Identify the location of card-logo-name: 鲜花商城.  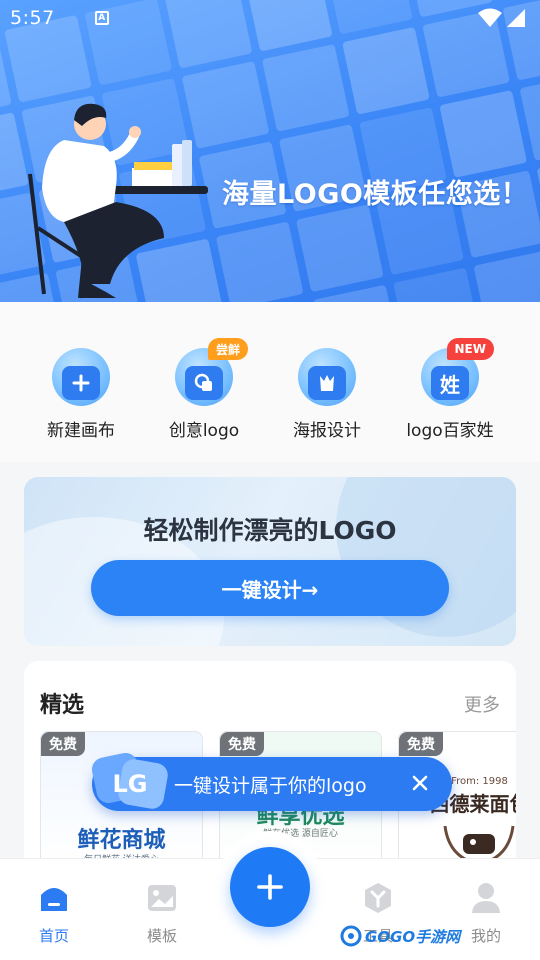
(121, 840).